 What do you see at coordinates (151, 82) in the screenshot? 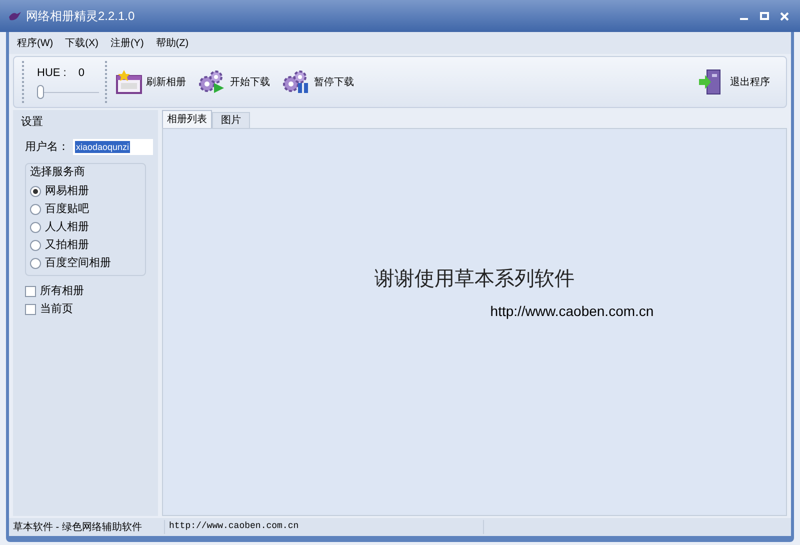
I see `toolbar-button: 刷新相册` at bounding box center [151, 82].